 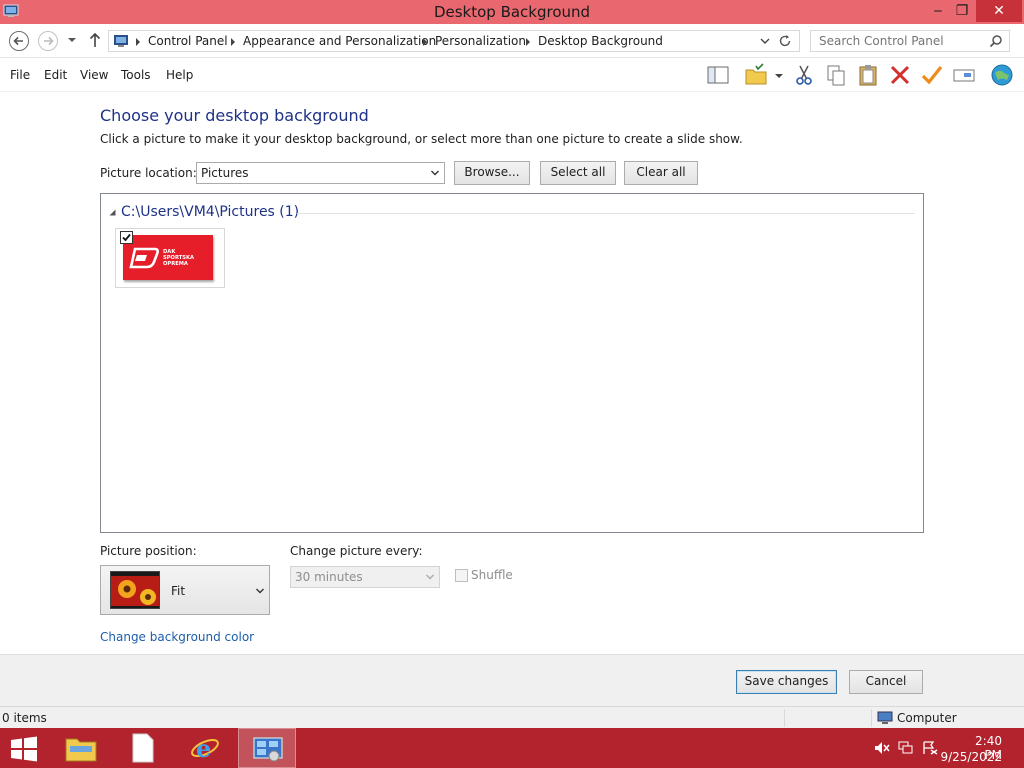 What do you see at coordinates (964, 75) in the screenshot?
I see `properties-icon` at bounding box center [964, 75].